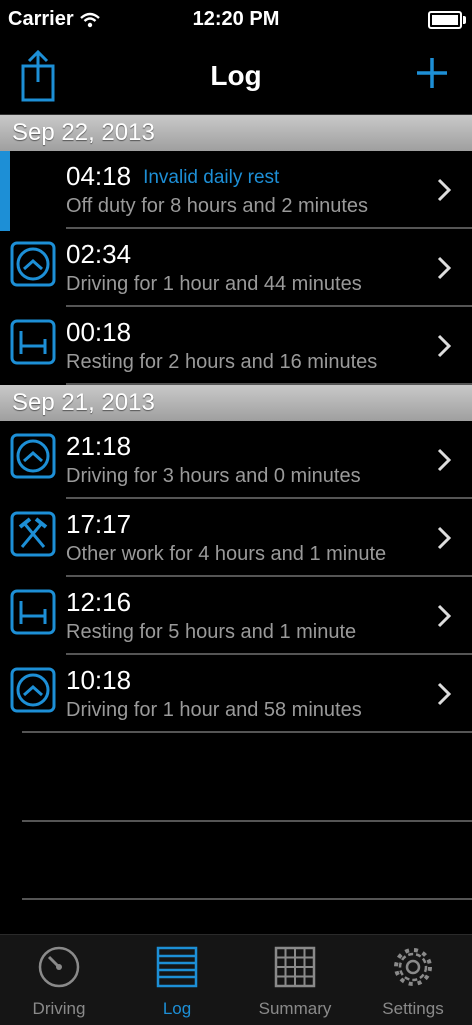  What do you see at coordinates (236, 616) in the screenshot?
I see `log-entry: 12:16 Resting for 5 hours and 1 minute` at bounding box center [236, 616].